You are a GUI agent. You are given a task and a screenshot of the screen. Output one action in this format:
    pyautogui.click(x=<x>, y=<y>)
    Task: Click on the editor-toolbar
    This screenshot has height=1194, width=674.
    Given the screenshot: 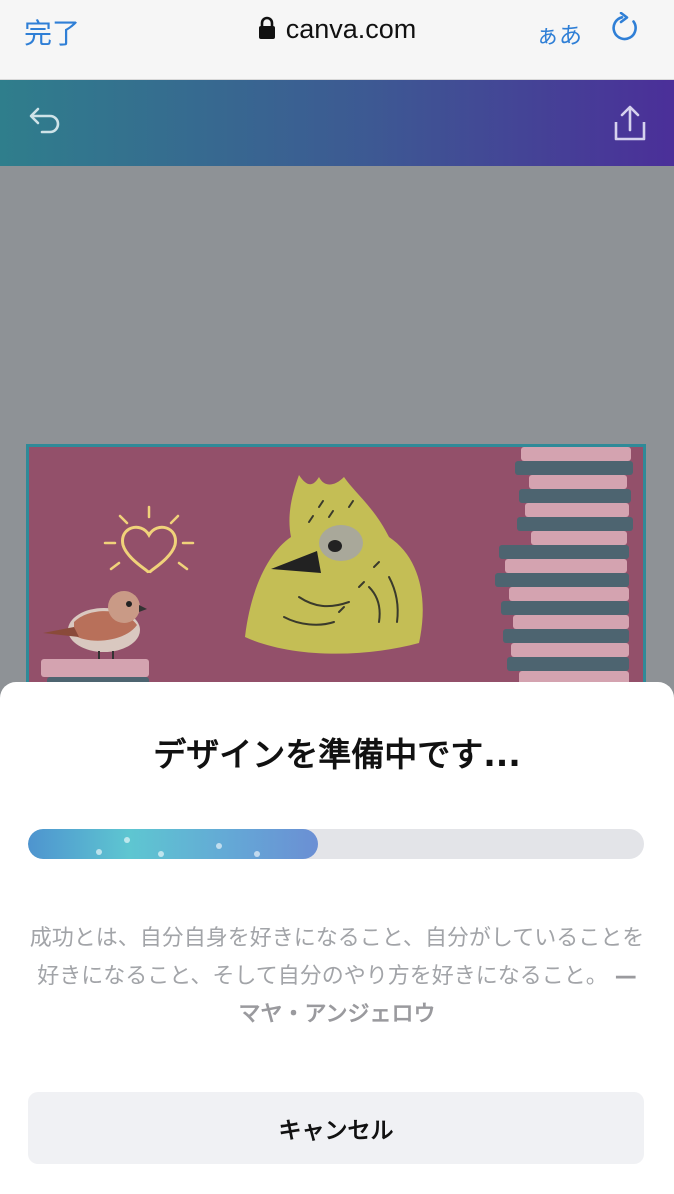 What is the action you would take?
    pyautogui.click(x=337, y=123)
    